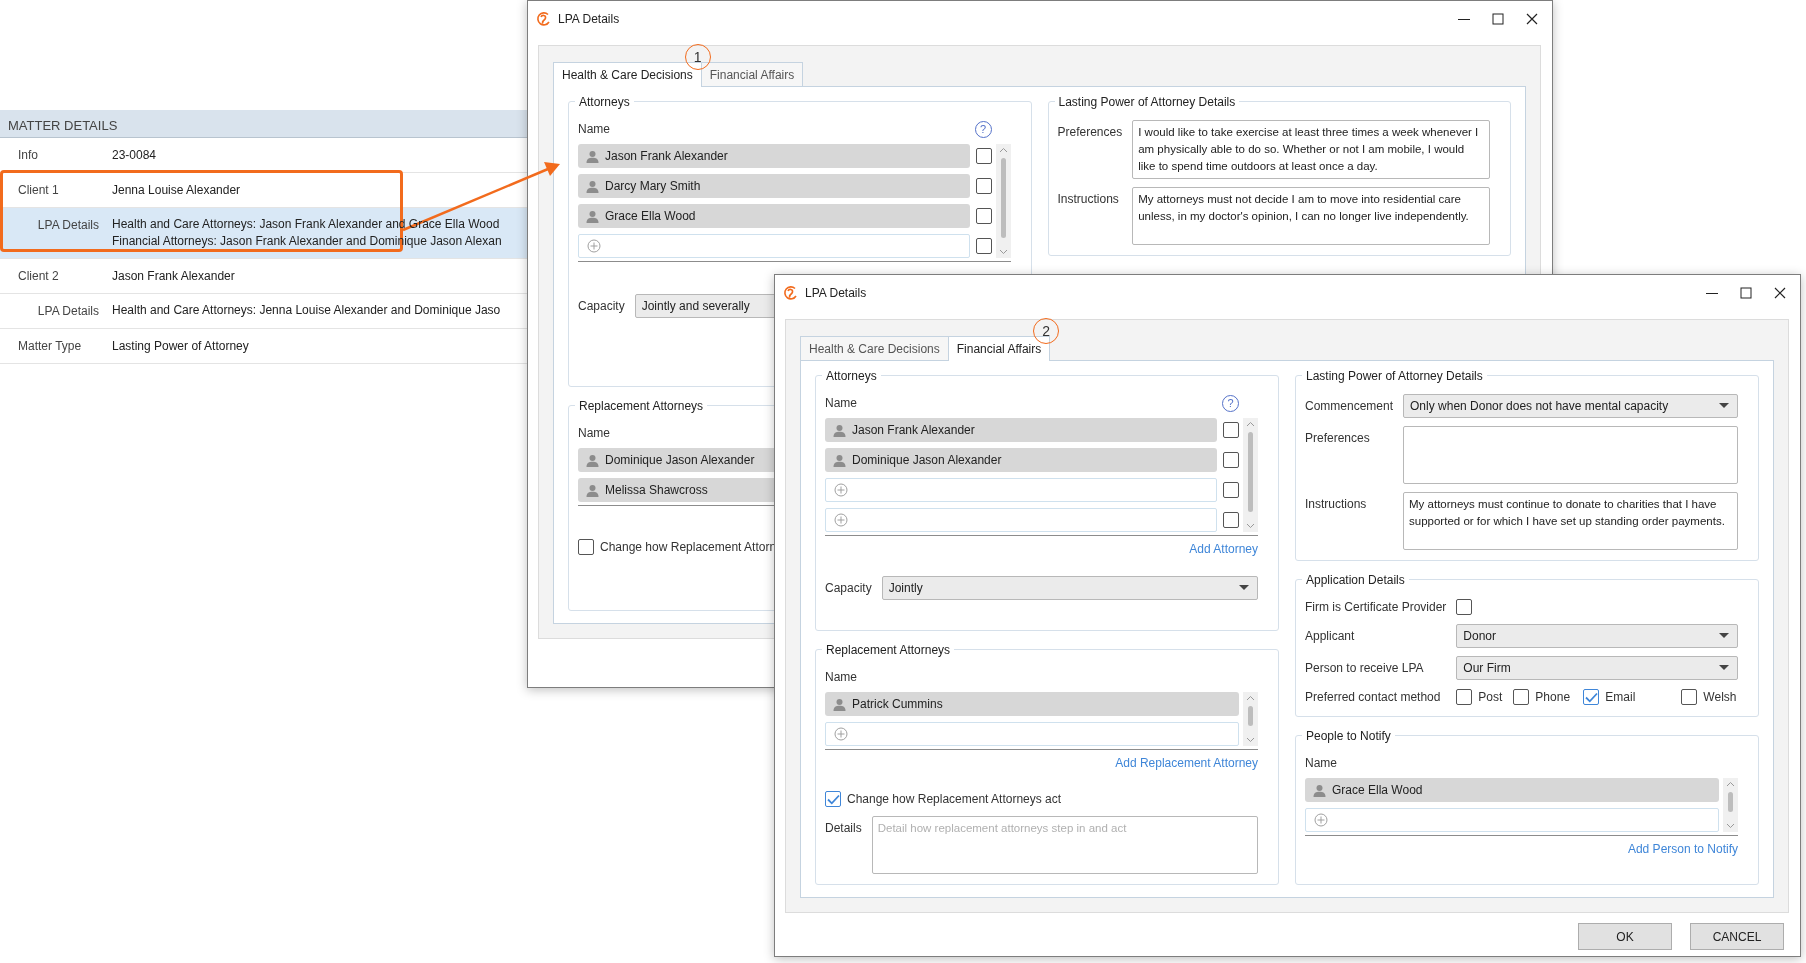 The width and height of the screenshot is (1806, 963). I want to click on field-value: 23-0084, so click(134, 155).